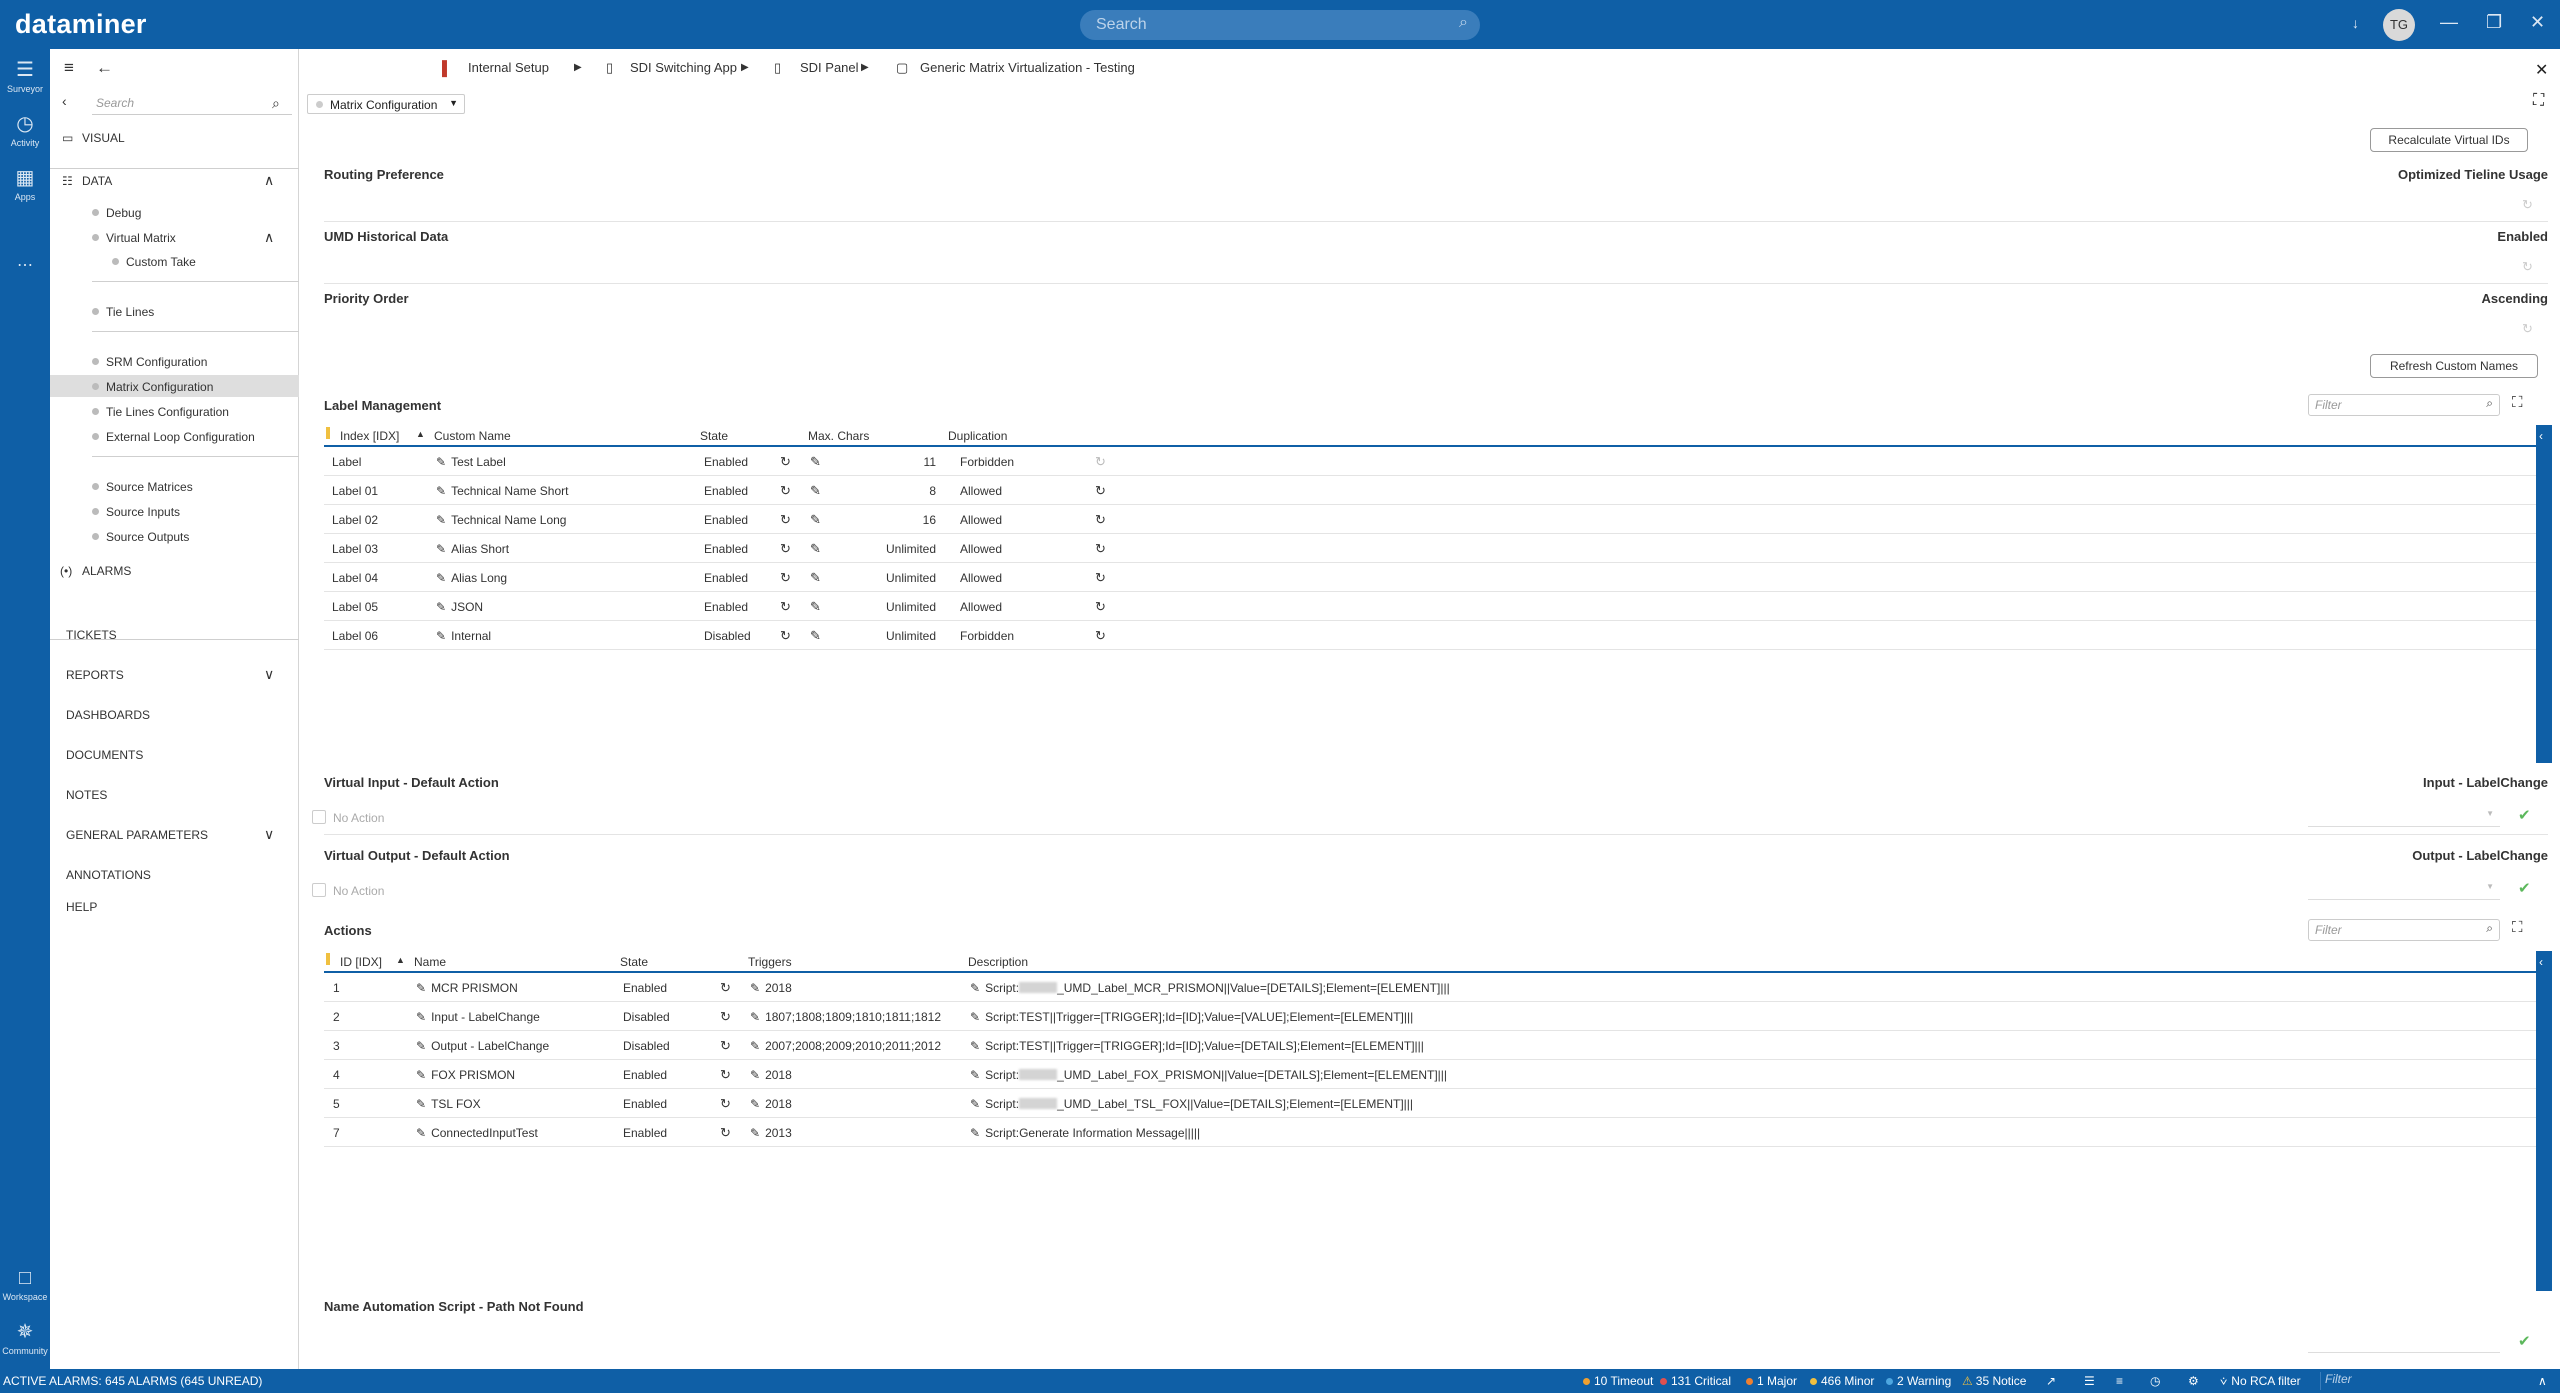 This screenshot has width=2560, height=1393. Describe the element at coordinates (2404, 889) in the screenshot. I see `virtual-output-dropdown: ▼` at that location.